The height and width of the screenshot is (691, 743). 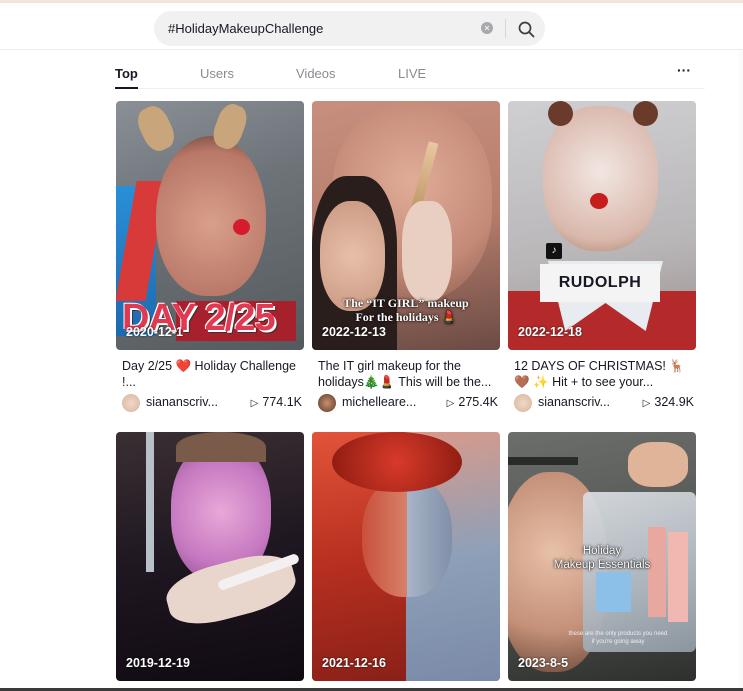 I want to click on video-author: siananscriv... ▷ 774.1K, so click(x=212, y=403).